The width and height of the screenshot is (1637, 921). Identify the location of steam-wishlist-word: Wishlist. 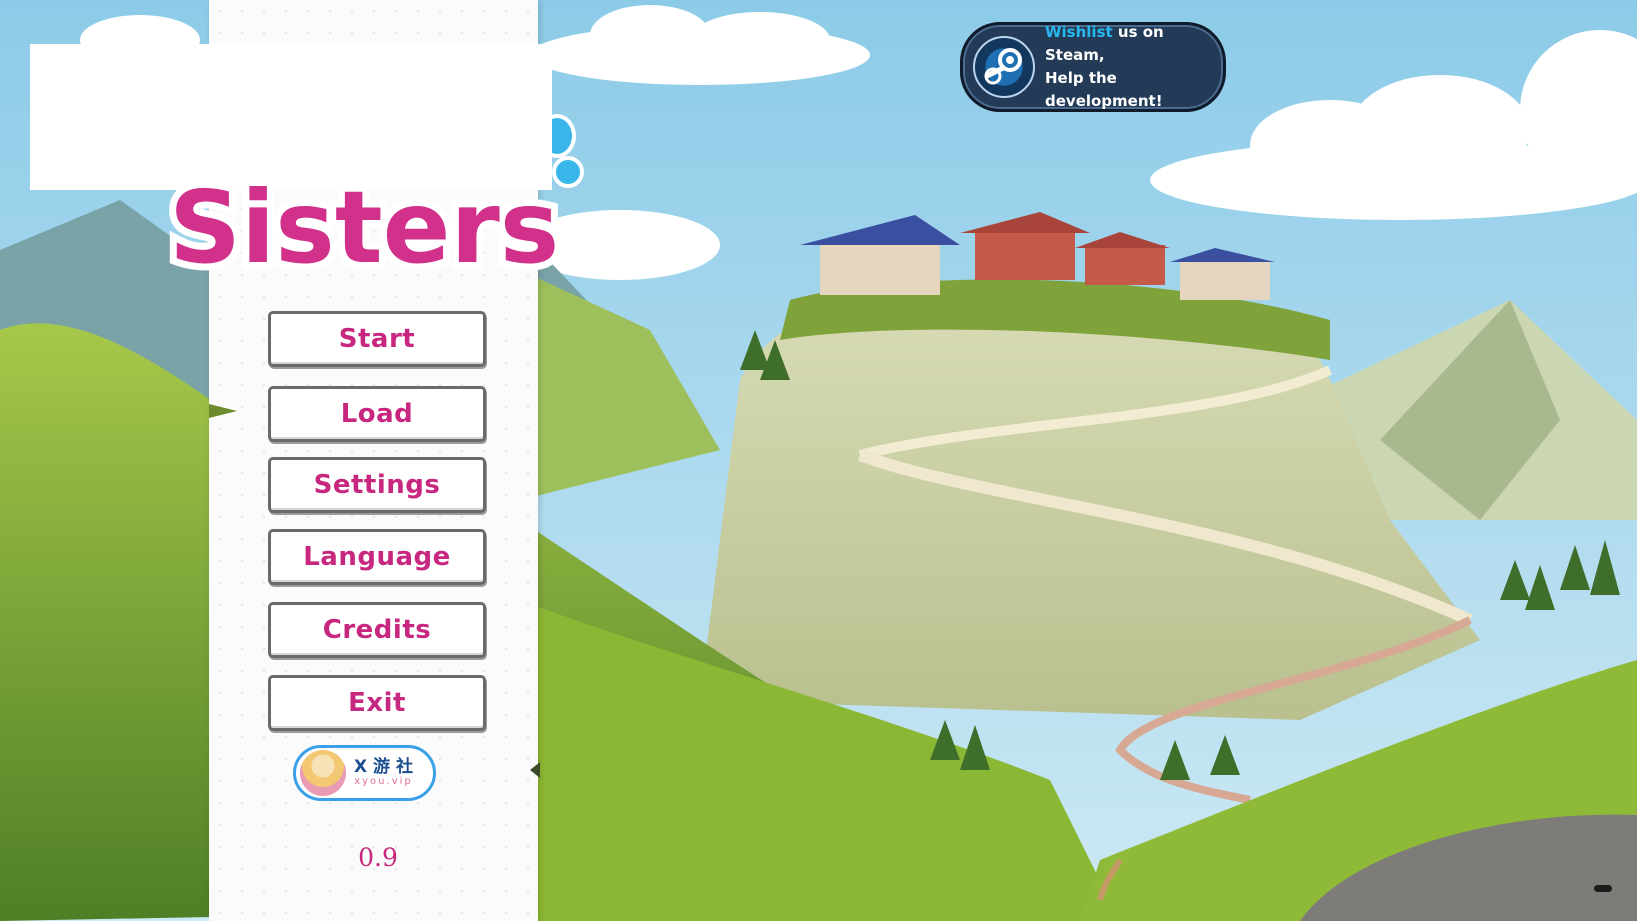
(1079, 32).